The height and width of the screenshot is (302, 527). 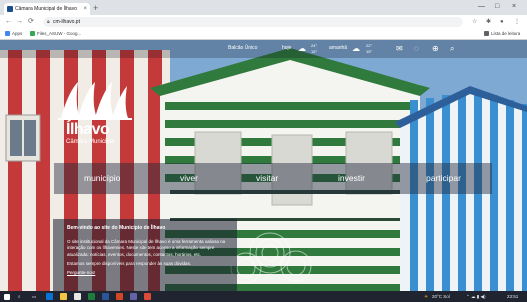 What do you see at coordinates (253, 22) in the screenshot?
I see `url-field: 🔒︎ cm-ilhavo.pt` at bounding box center [253, 22].